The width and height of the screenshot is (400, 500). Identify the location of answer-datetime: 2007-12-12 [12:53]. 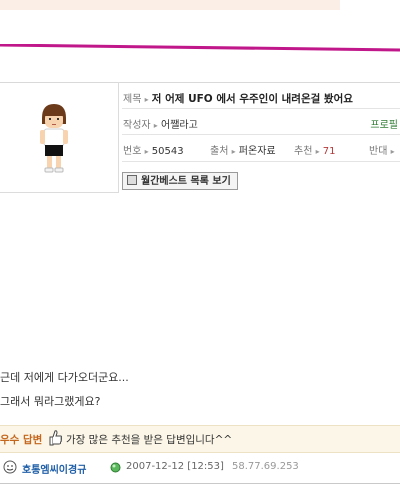
(175, 466).